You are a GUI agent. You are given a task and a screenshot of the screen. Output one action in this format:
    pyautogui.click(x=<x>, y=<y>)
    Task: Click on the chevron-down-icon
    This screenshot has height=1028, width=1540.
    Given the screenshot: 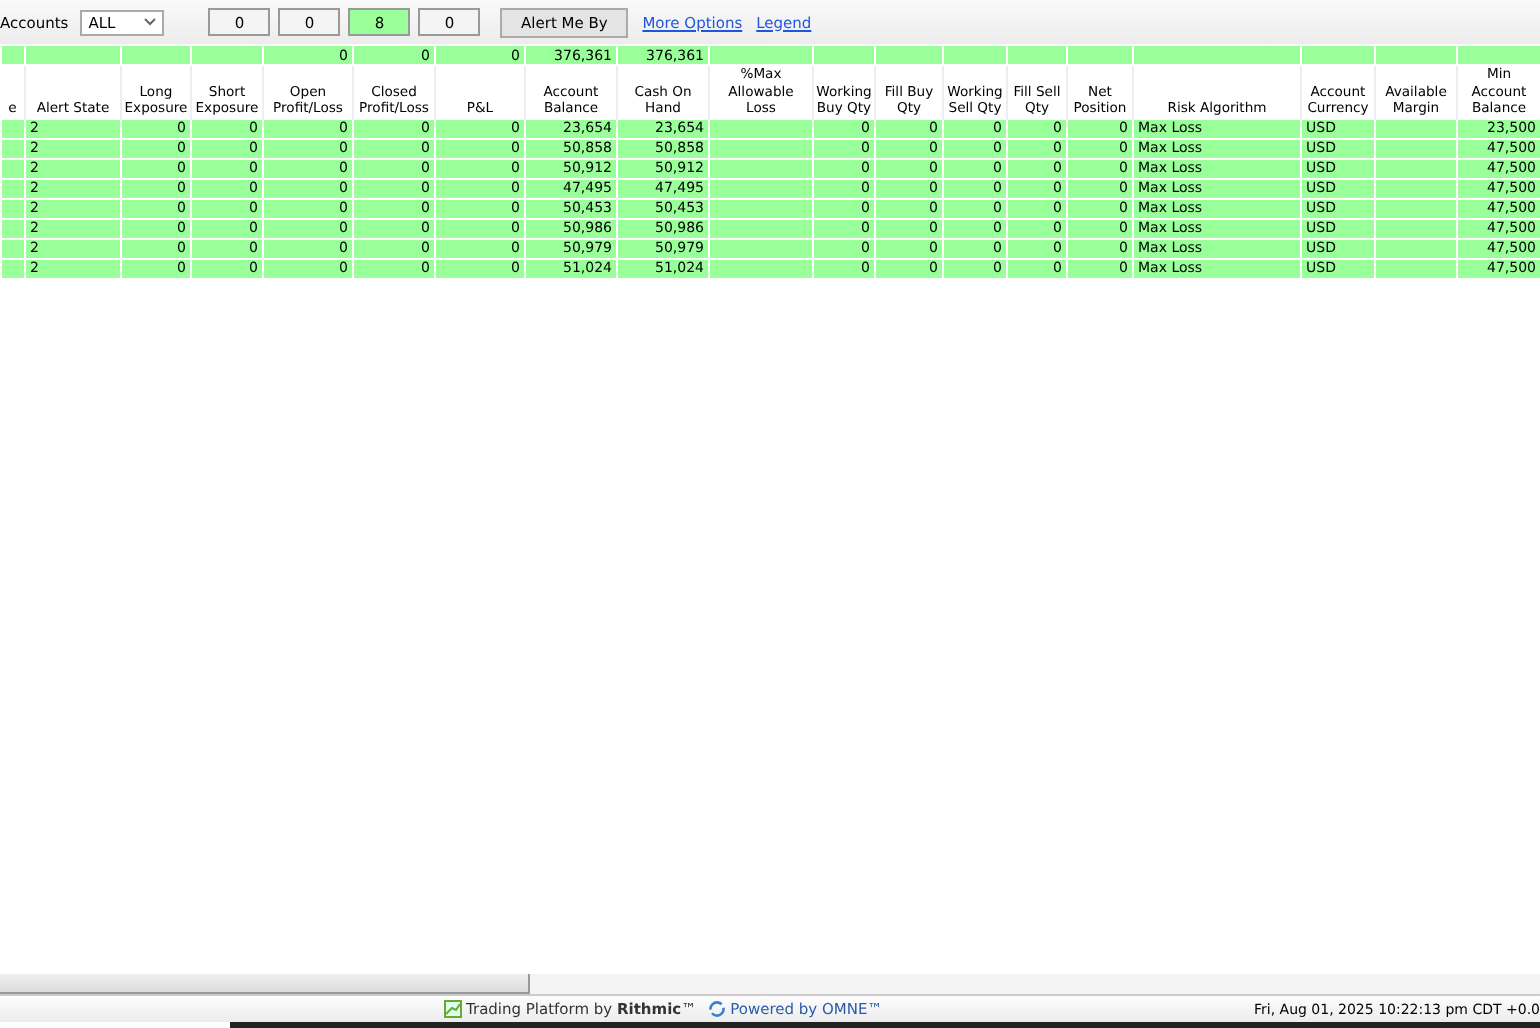 What is the action you would take?
    pyautogui.click(x=150, y=22)
    